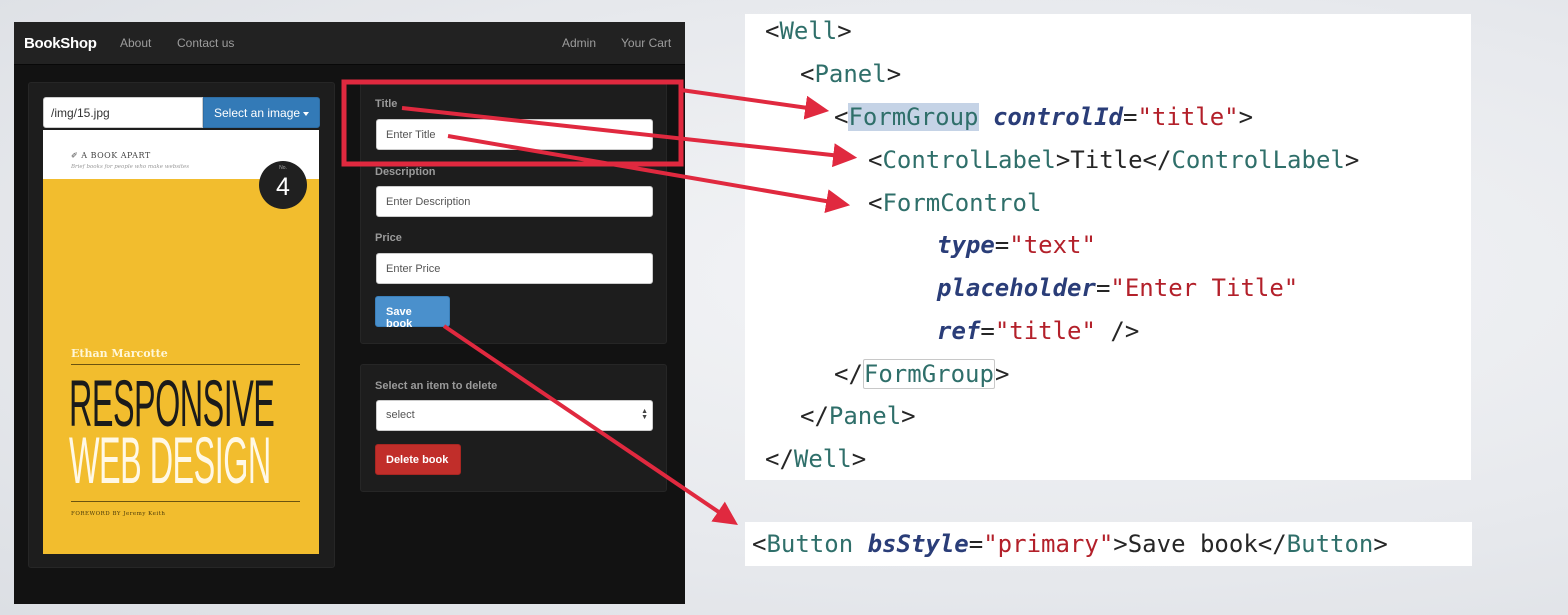 The image size is (1568, 615). I want to click on delete-item-select: select ▲ ▼, so click(514, 415).